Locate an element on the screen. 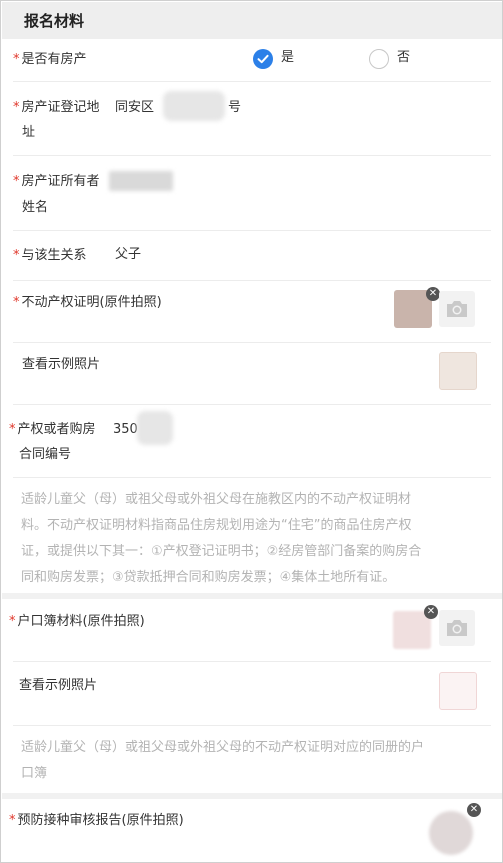 The width and height of the screenshot is (503, 863). cert-address-label-2: 址 is located at coordinates (29, 132).